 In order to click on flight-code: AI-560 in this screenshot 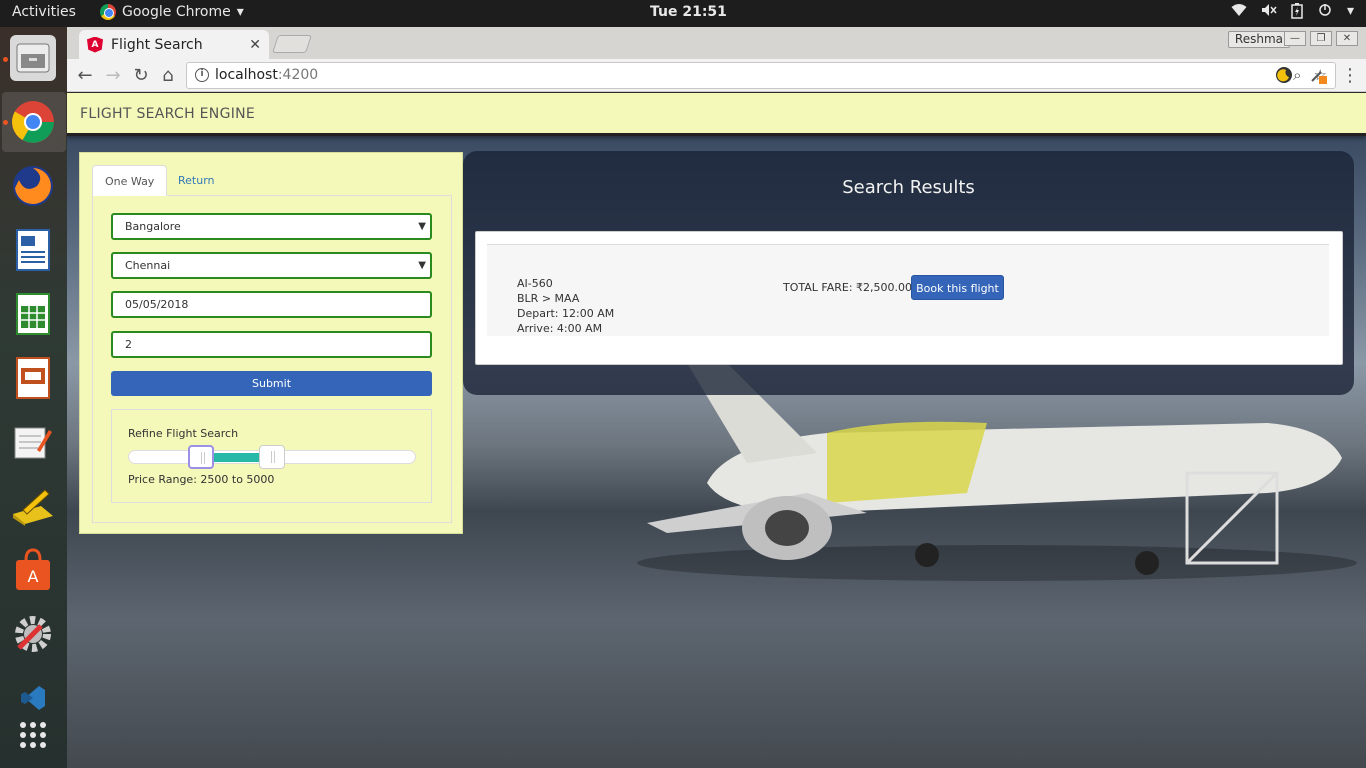, I will do `click(535, 283)`.